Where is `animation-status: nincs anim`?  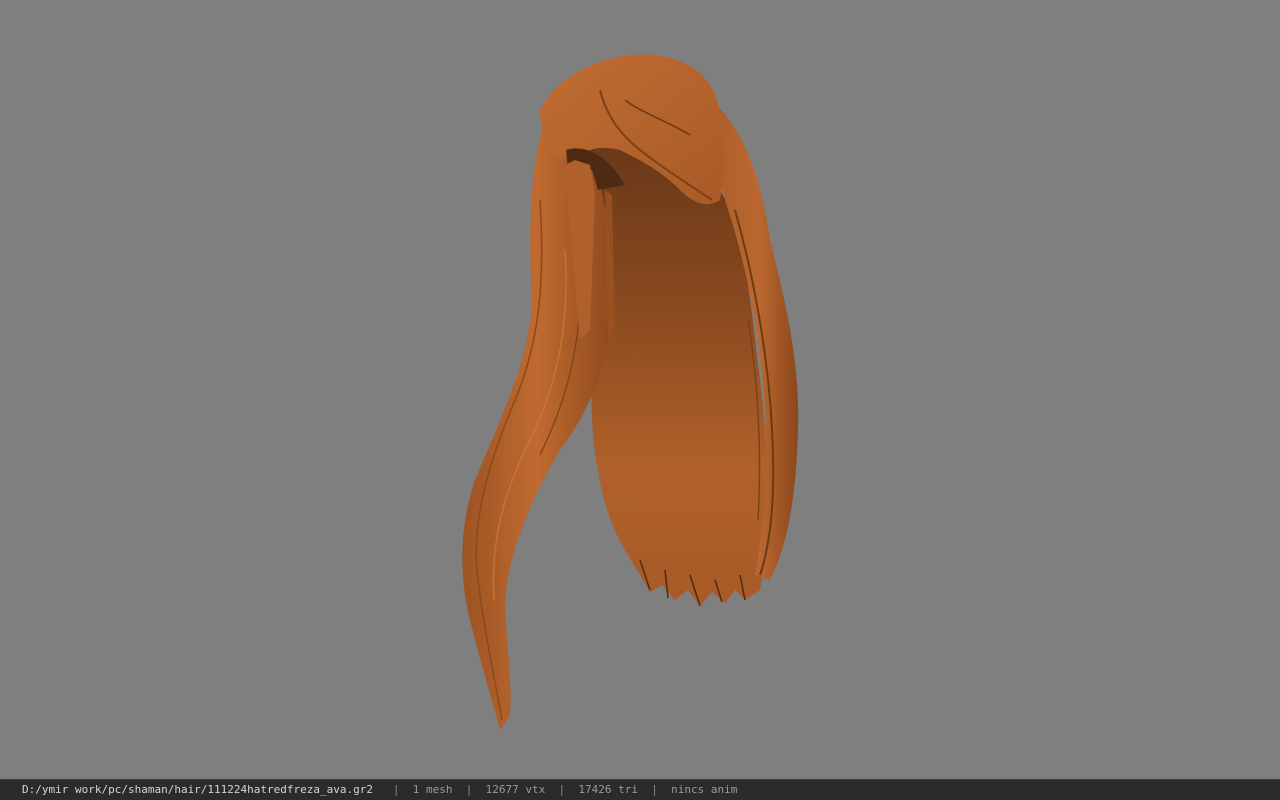 animation-status: nincs anim is located at coordinates (704, 789).